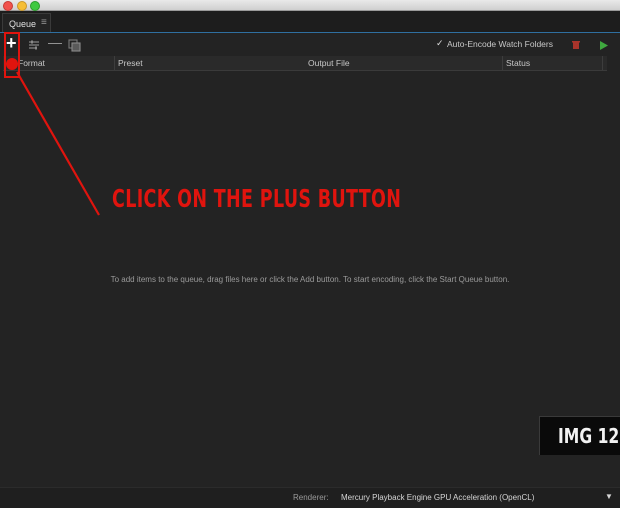  What do you see at coordinates (257, 198) in the screenshot?
I see `callout-text: CLICK ON THE PLUS BUTTON` at bounding box center [257, 198].